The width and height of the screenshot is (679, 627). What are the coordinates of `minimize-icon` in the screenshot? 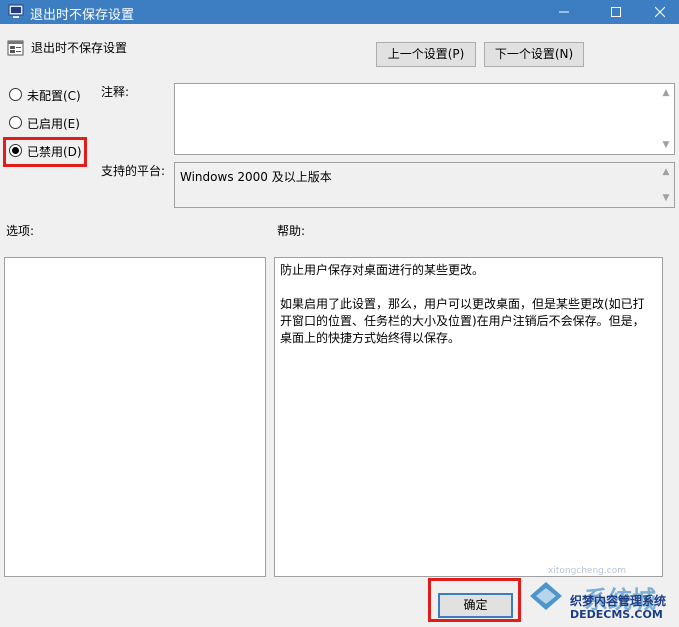 It's located at (564, 12).